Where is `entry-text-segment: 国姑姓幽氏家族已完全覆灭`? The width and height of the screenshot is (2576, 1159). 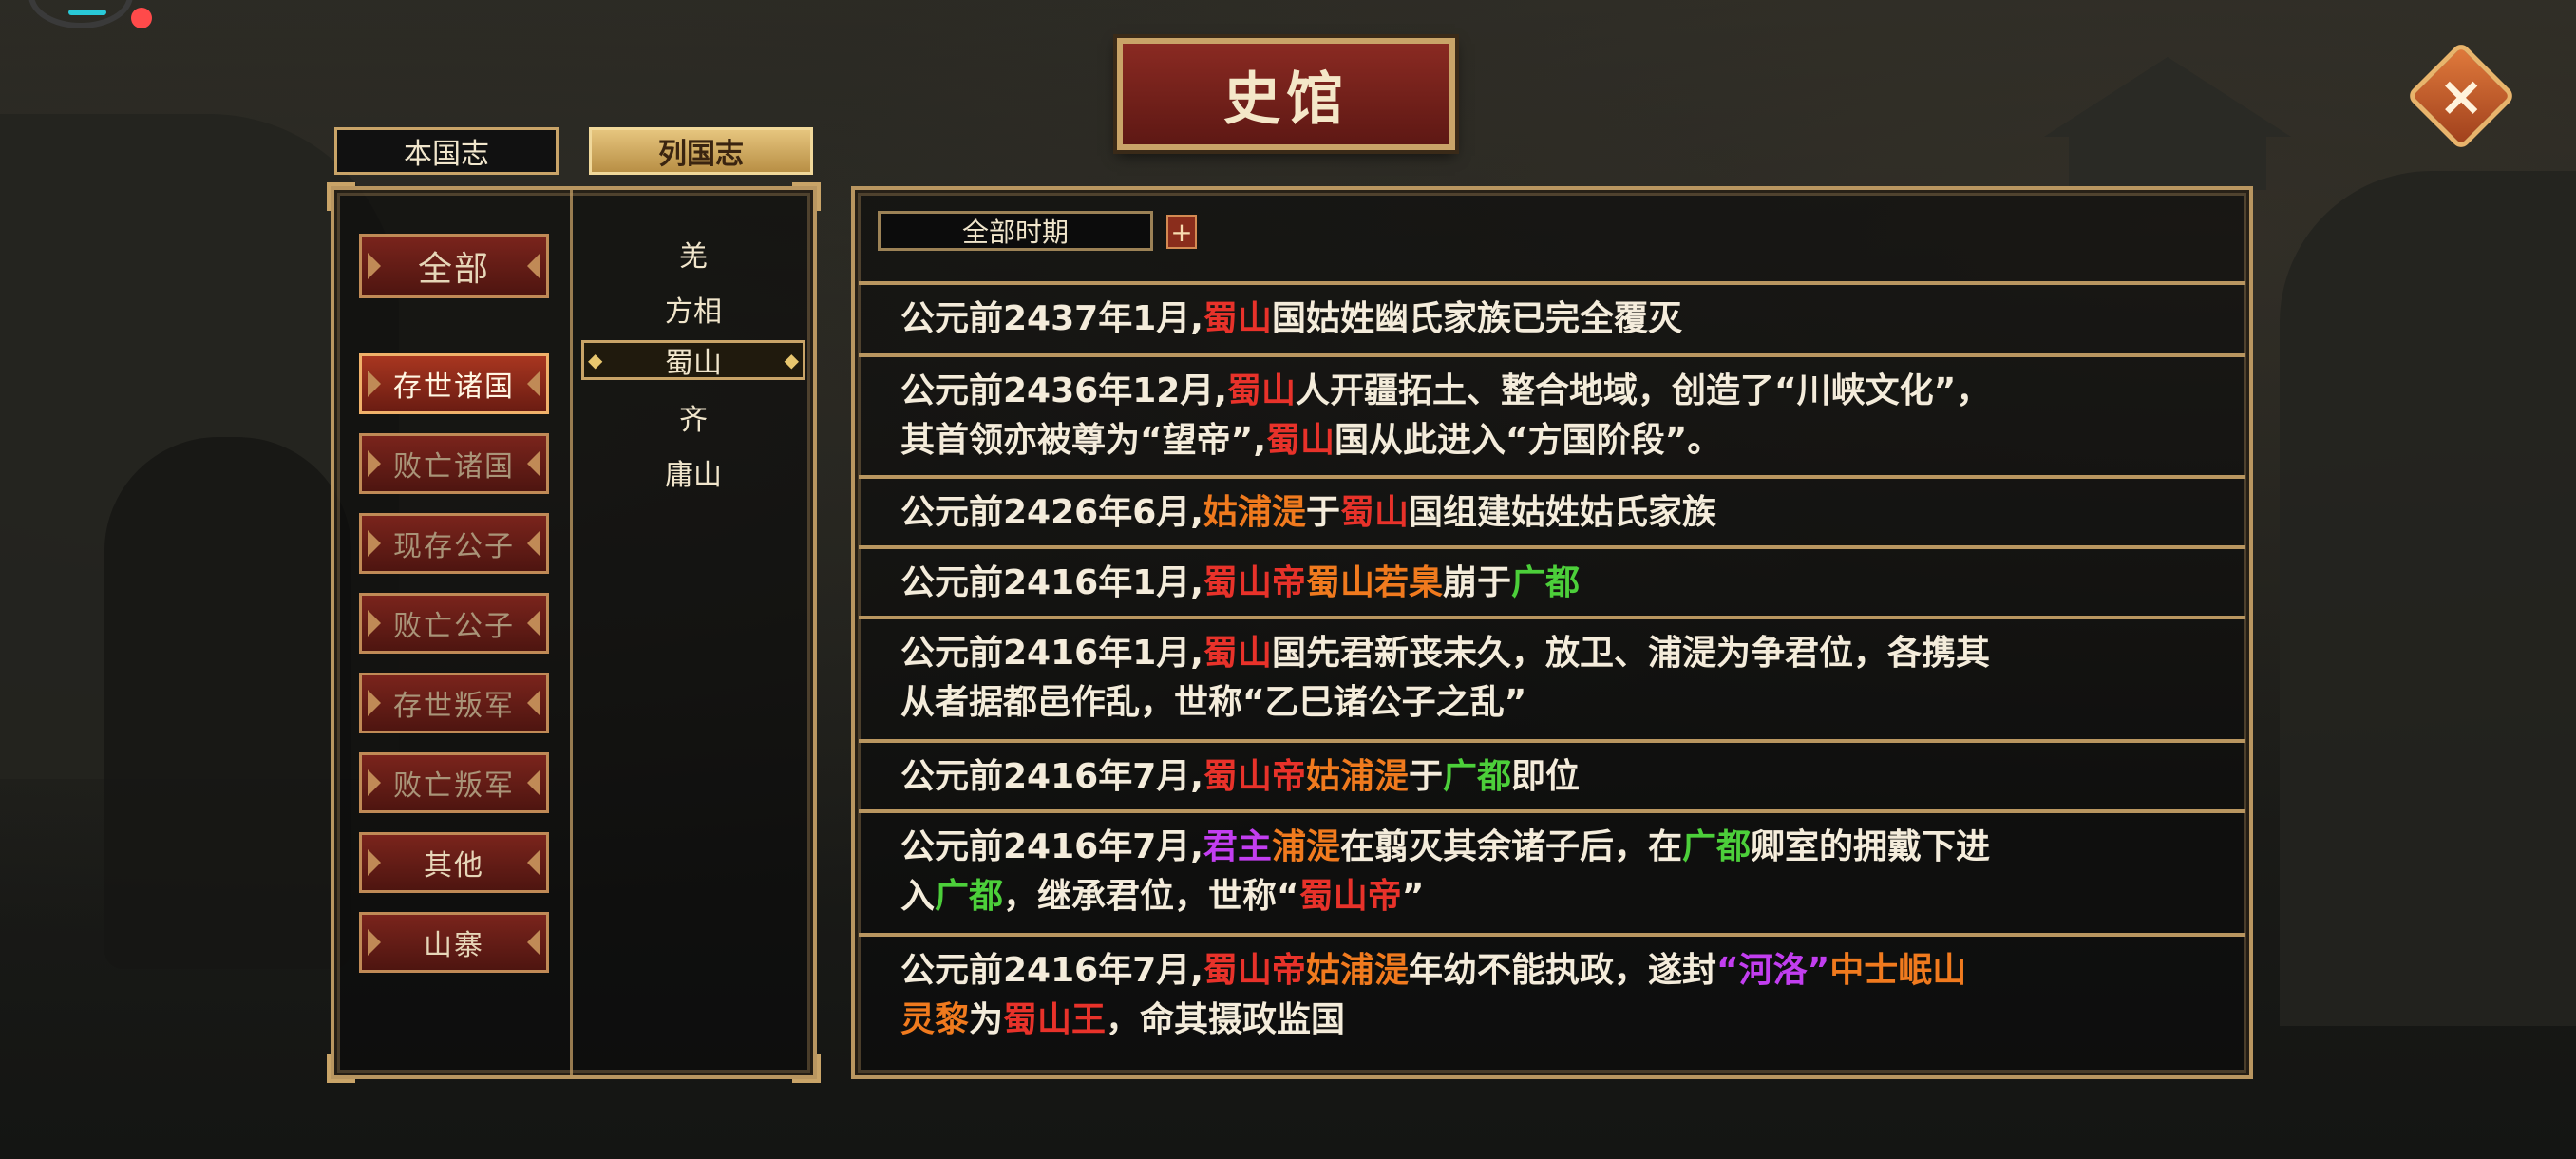 entry-text-segment: 国姑姓幽氏家族已完全覆灭 is located at coordinates (1476, 318).